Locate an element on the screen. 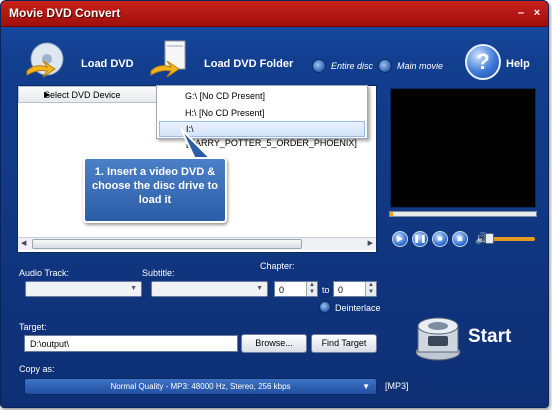 The height and width of the screenshot is (410, 552). audio-track-label: Audio Track: is located at coordinates (44, 273).